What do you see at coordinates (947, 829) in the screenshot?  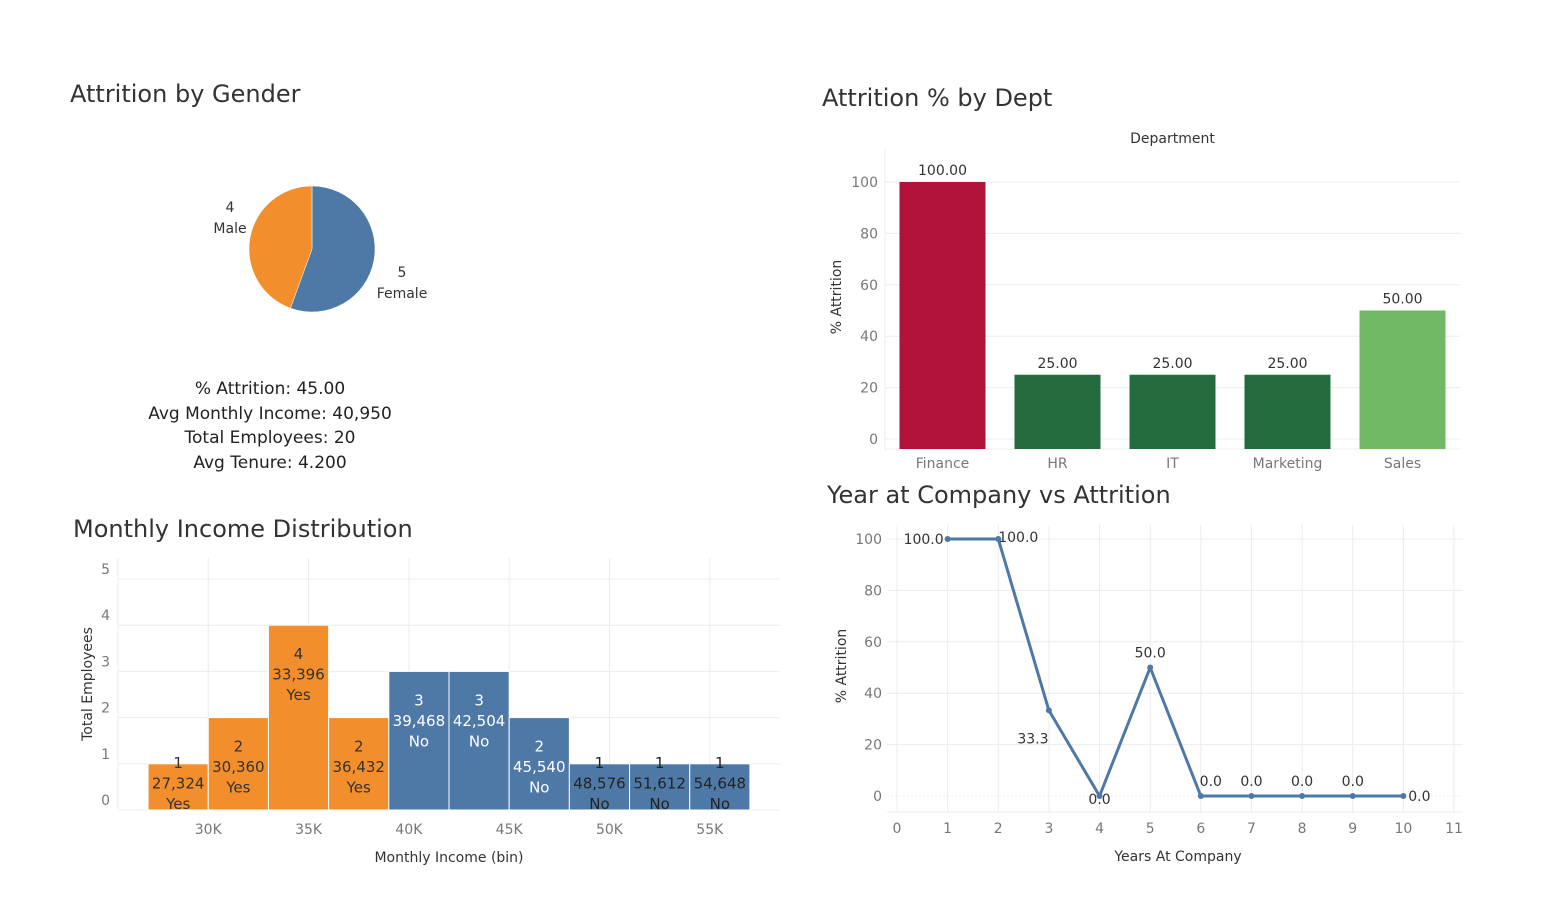 I see `years-x-tick-label: 1` at bounding box center [947, 829].